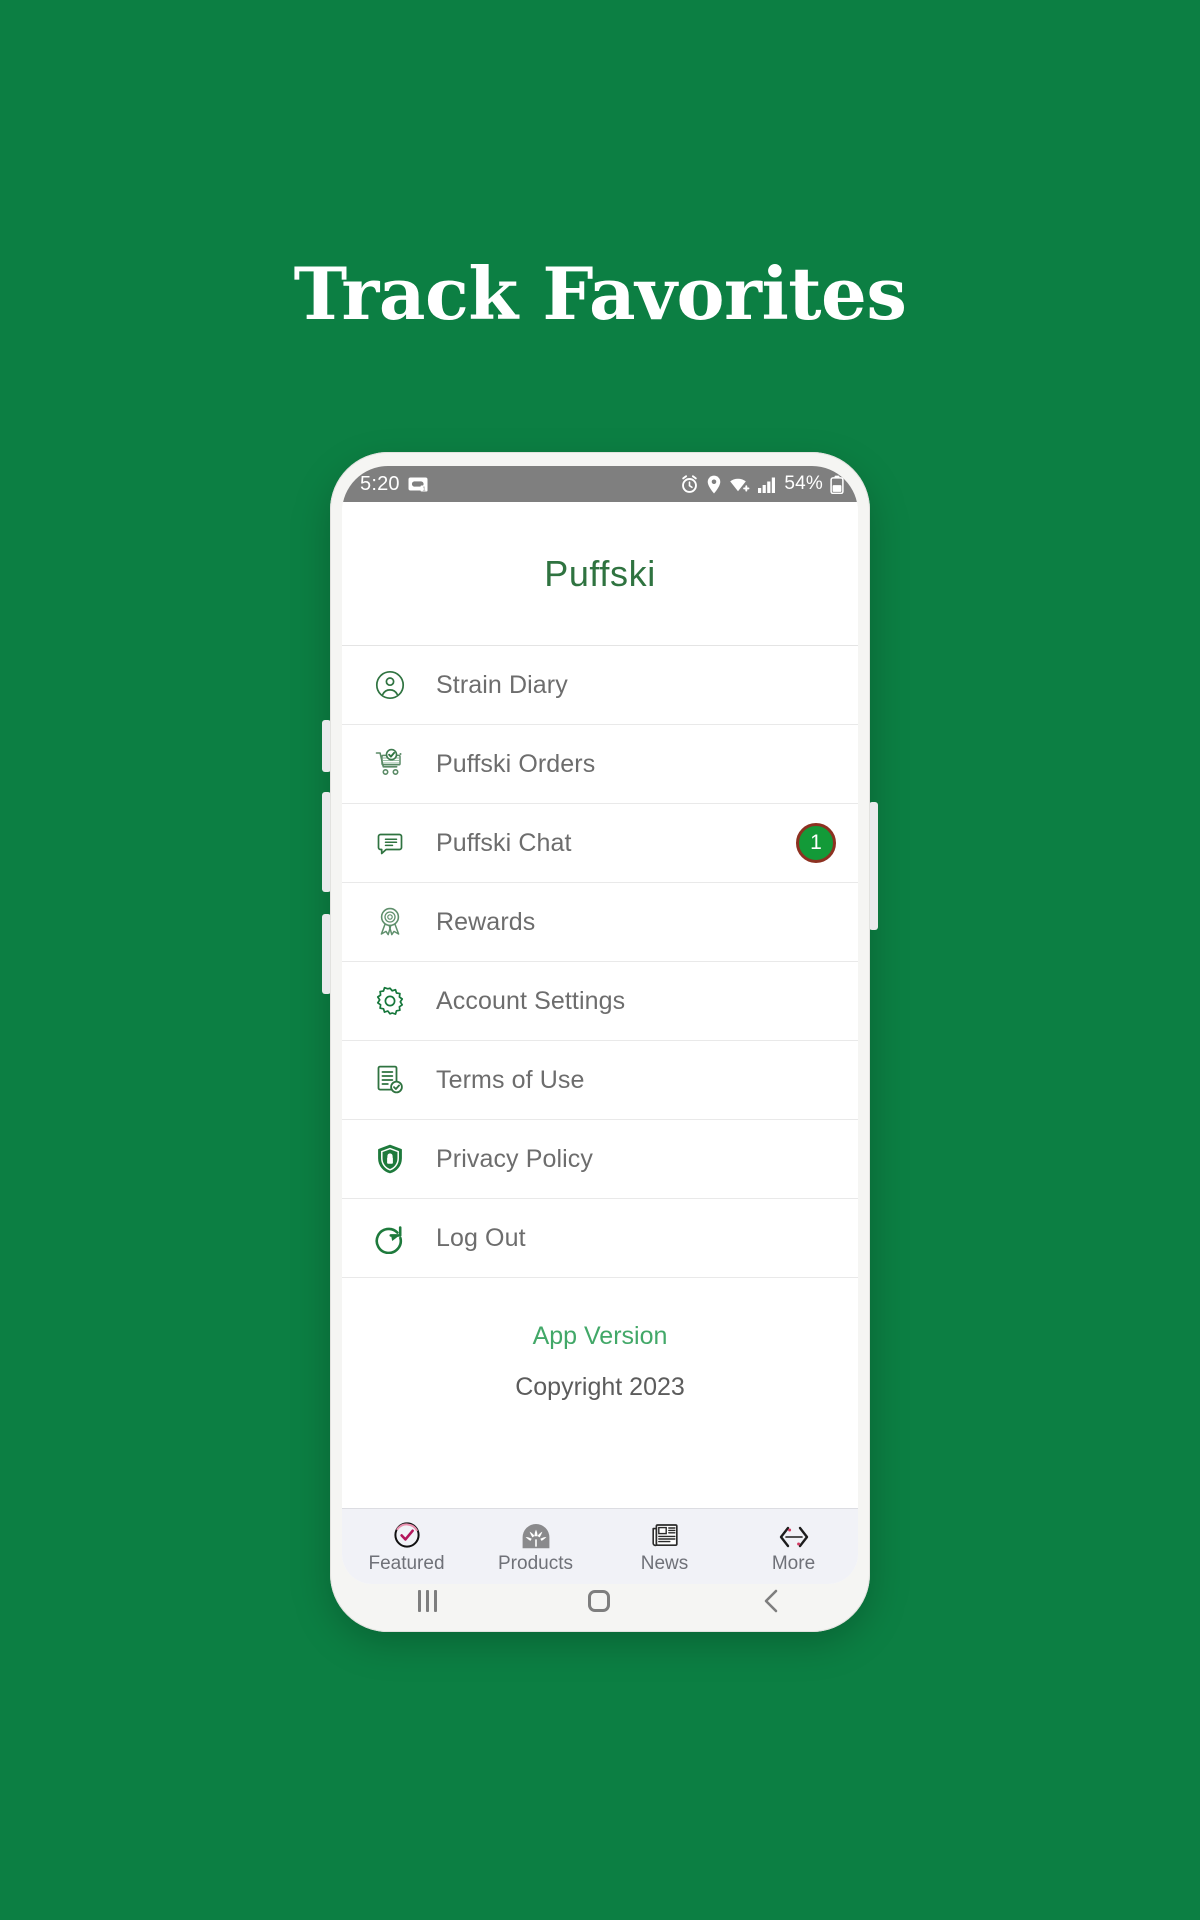 The width and height of the screenshot is (1200, 1920). What do you see at coordinates (486, 921) in the screenshot?
I see `menu-item-label: Rewards` at bounding box center [486, 921].